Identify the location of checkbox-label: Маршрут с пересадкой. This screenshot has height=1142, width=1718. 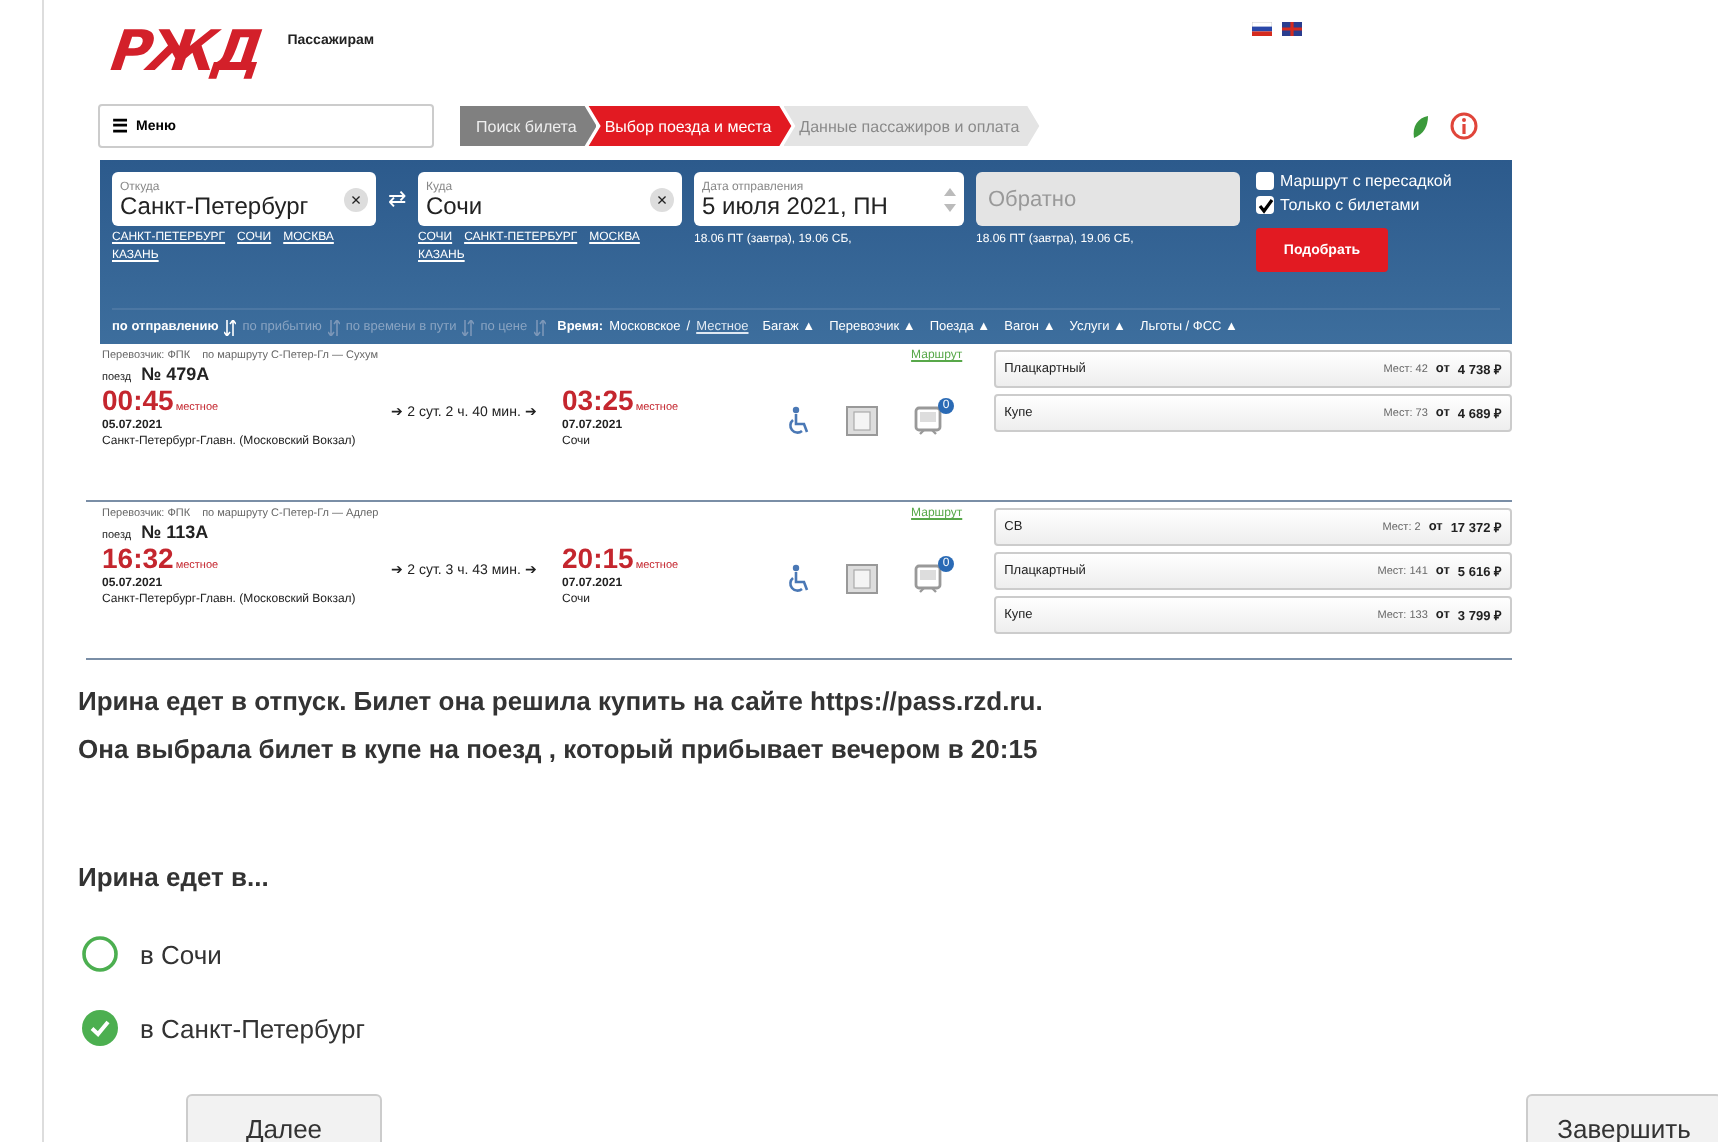
(1366, 181).